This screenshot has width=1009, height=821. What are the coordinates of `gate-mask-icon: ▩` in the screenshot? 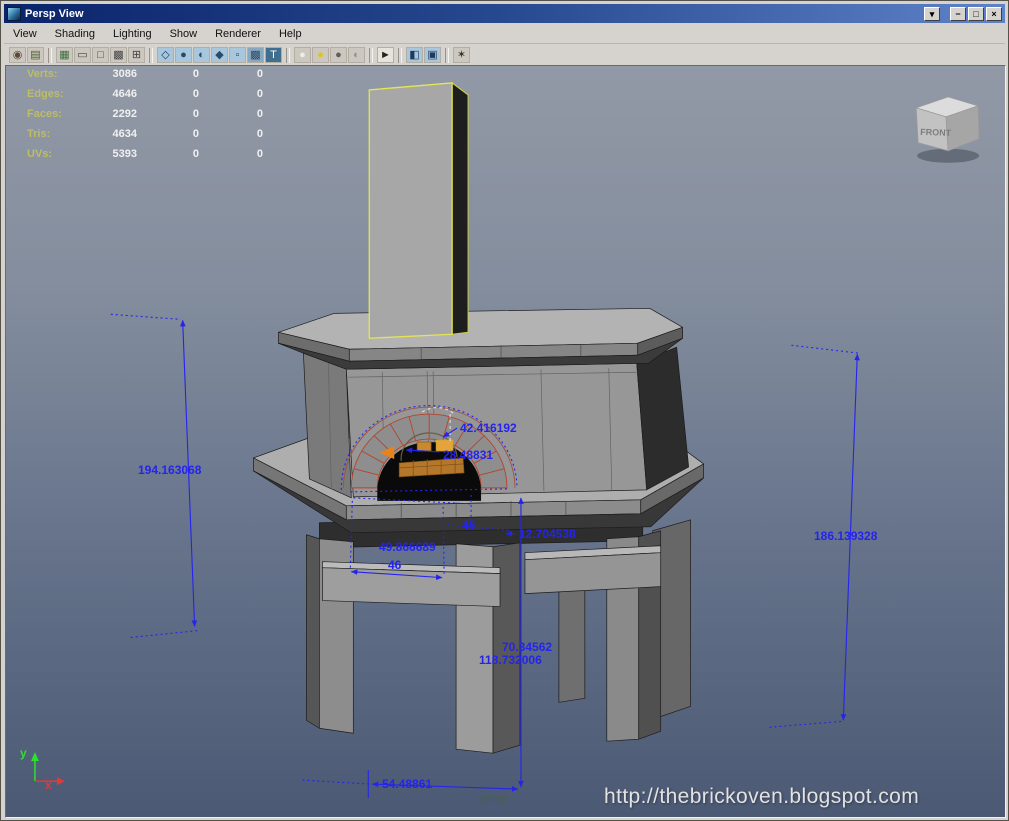 It's located at (118, 55).